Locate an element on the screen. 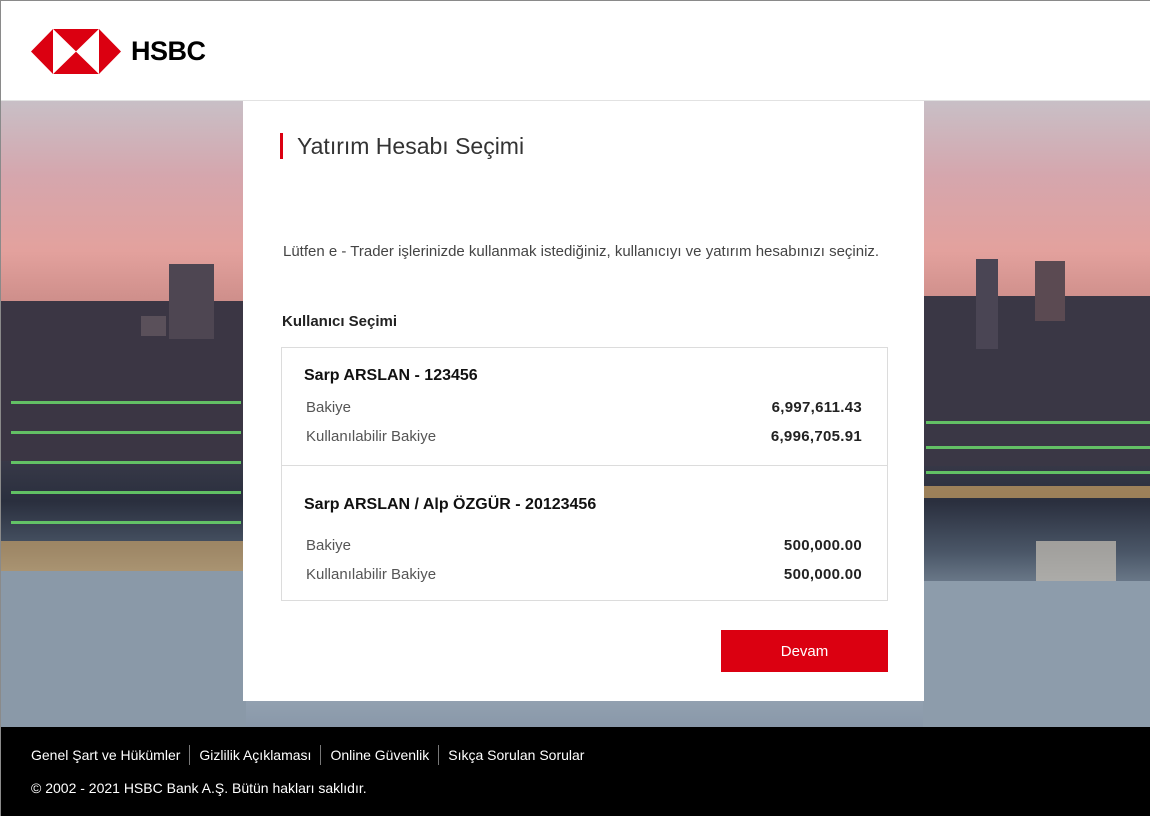 Image resolution: width=1150 pixels, height=816 pixels. hsbc-hexagon-logo-icon is located at coordinates (76, 51).